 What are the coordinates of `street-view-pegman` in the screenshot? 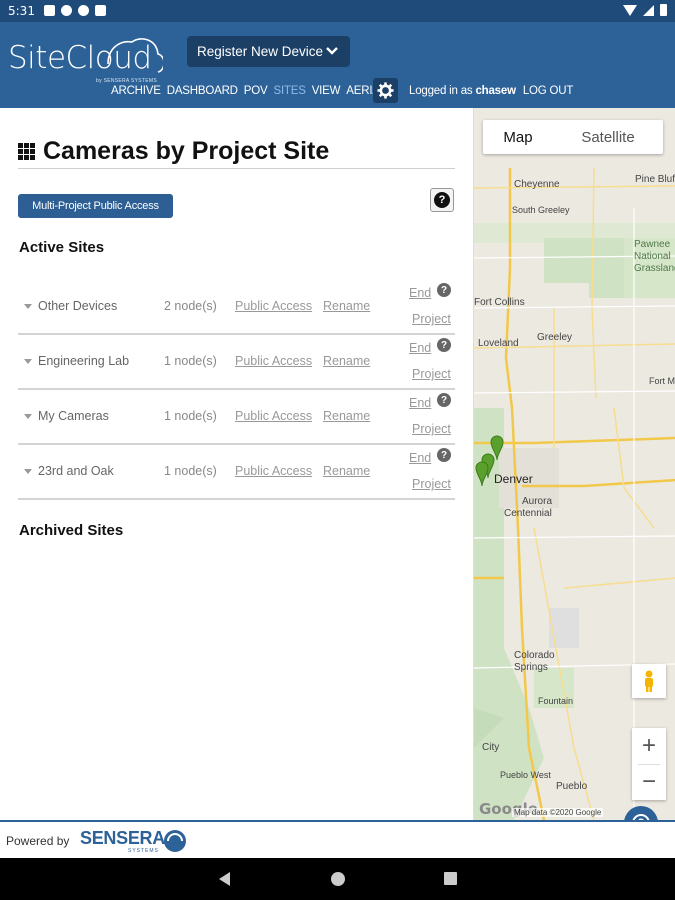 It's located at (649, 681).